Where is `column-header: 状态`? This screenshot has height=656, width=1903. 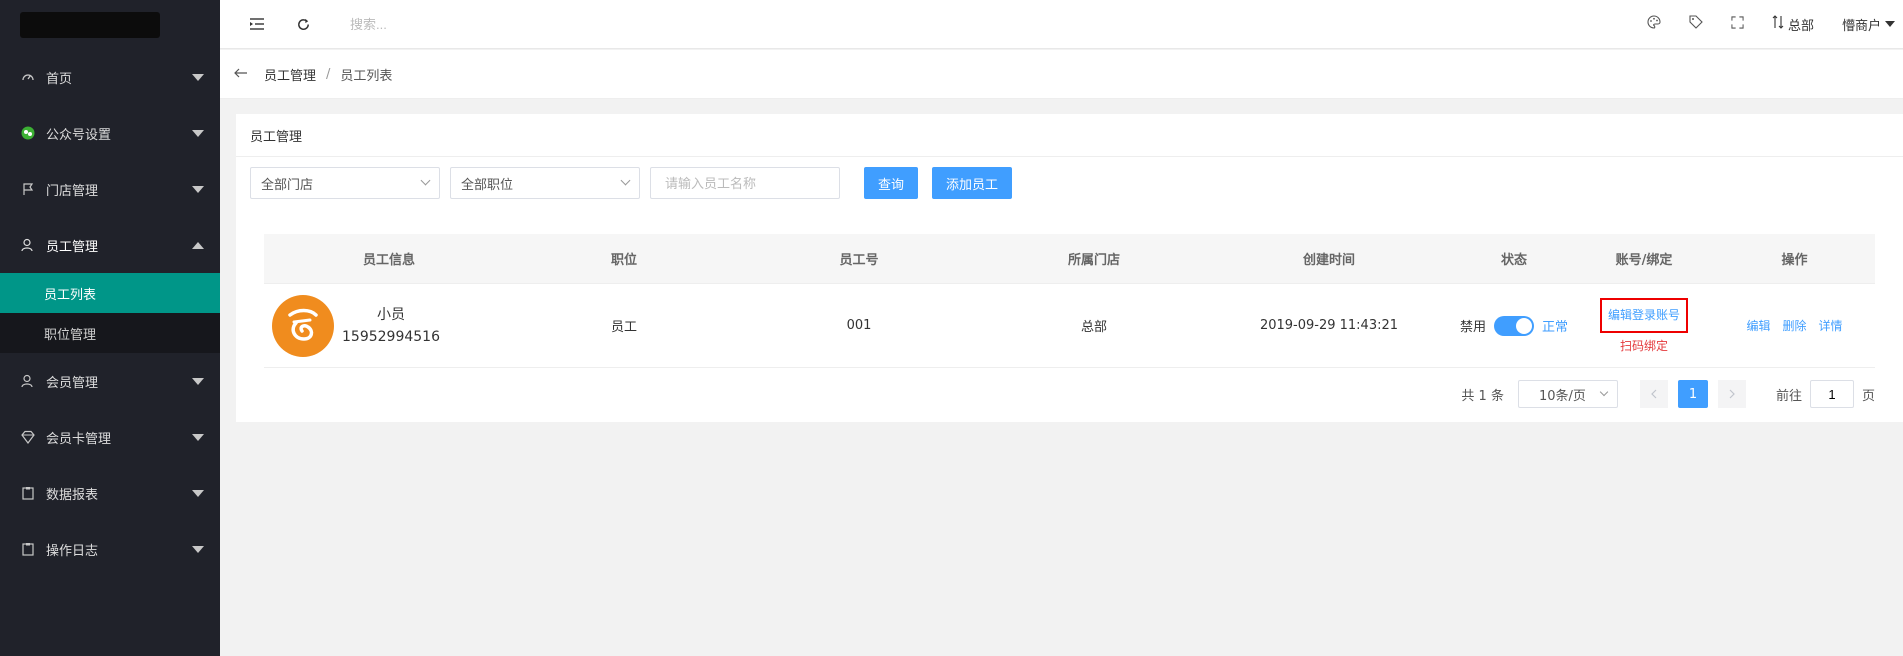 column-header: 状态 is located at coordinates (1513, 260).